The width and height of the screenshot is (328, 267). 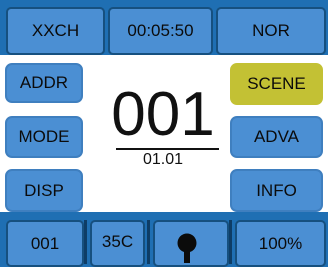 I want to click on mode-status-cell: NOR, so click(x=271, y=31).